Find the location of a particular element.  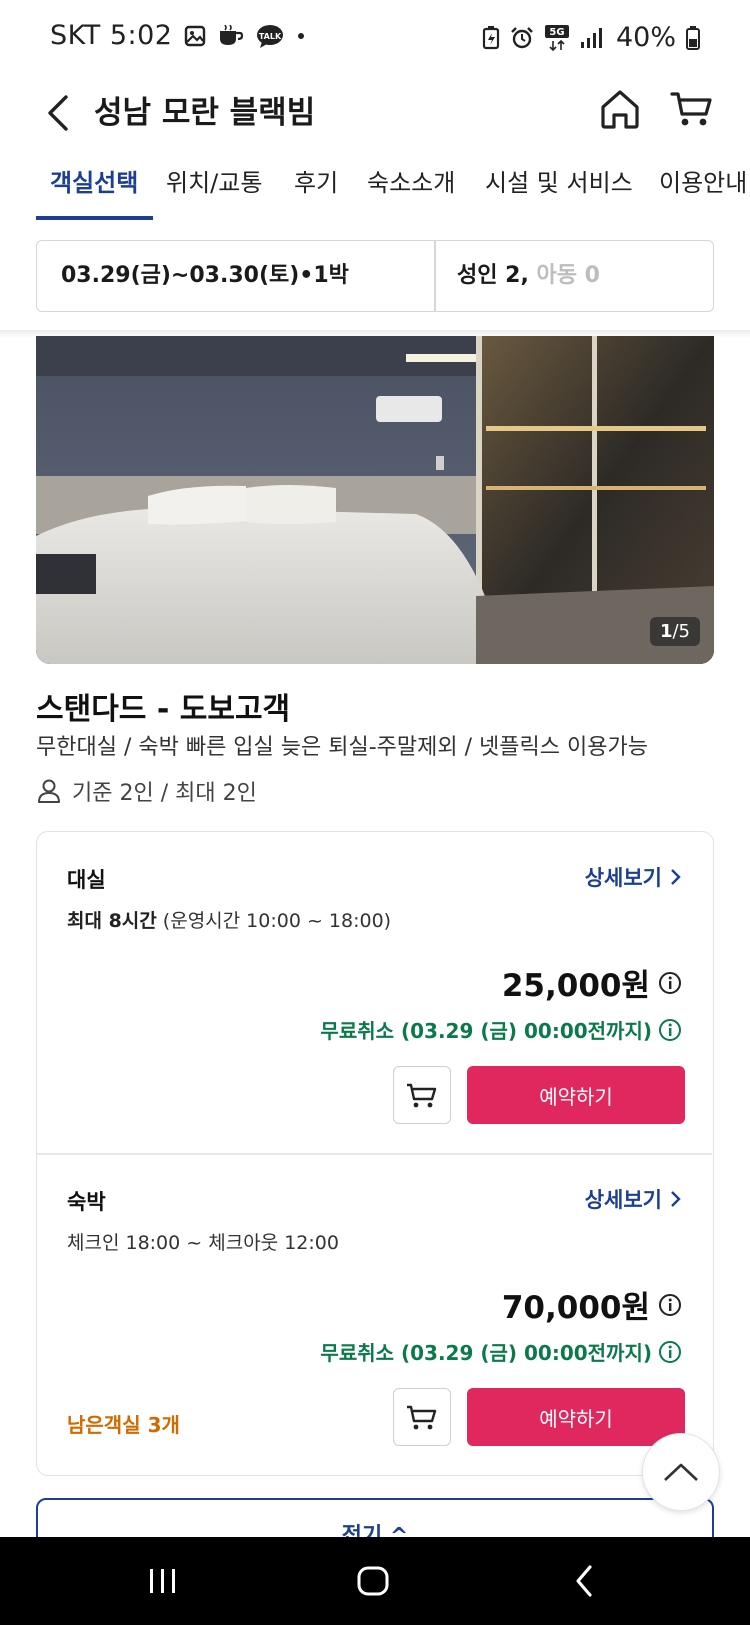

price-value: 25,000원 is located at coordinates (575, 986).